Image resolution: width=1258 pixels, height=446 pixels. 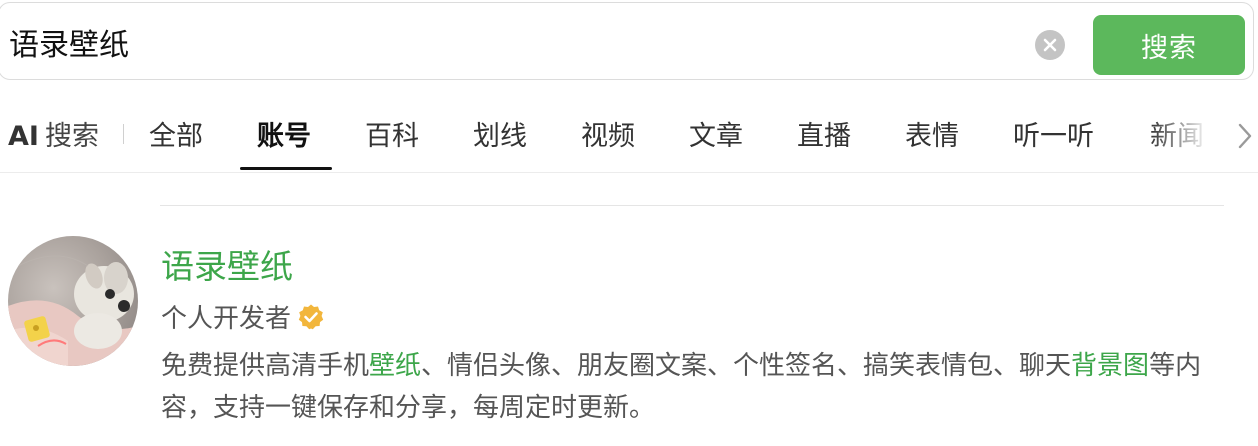 I want to click on account-type-row: 个人开发者, so click(x=243, y=316).